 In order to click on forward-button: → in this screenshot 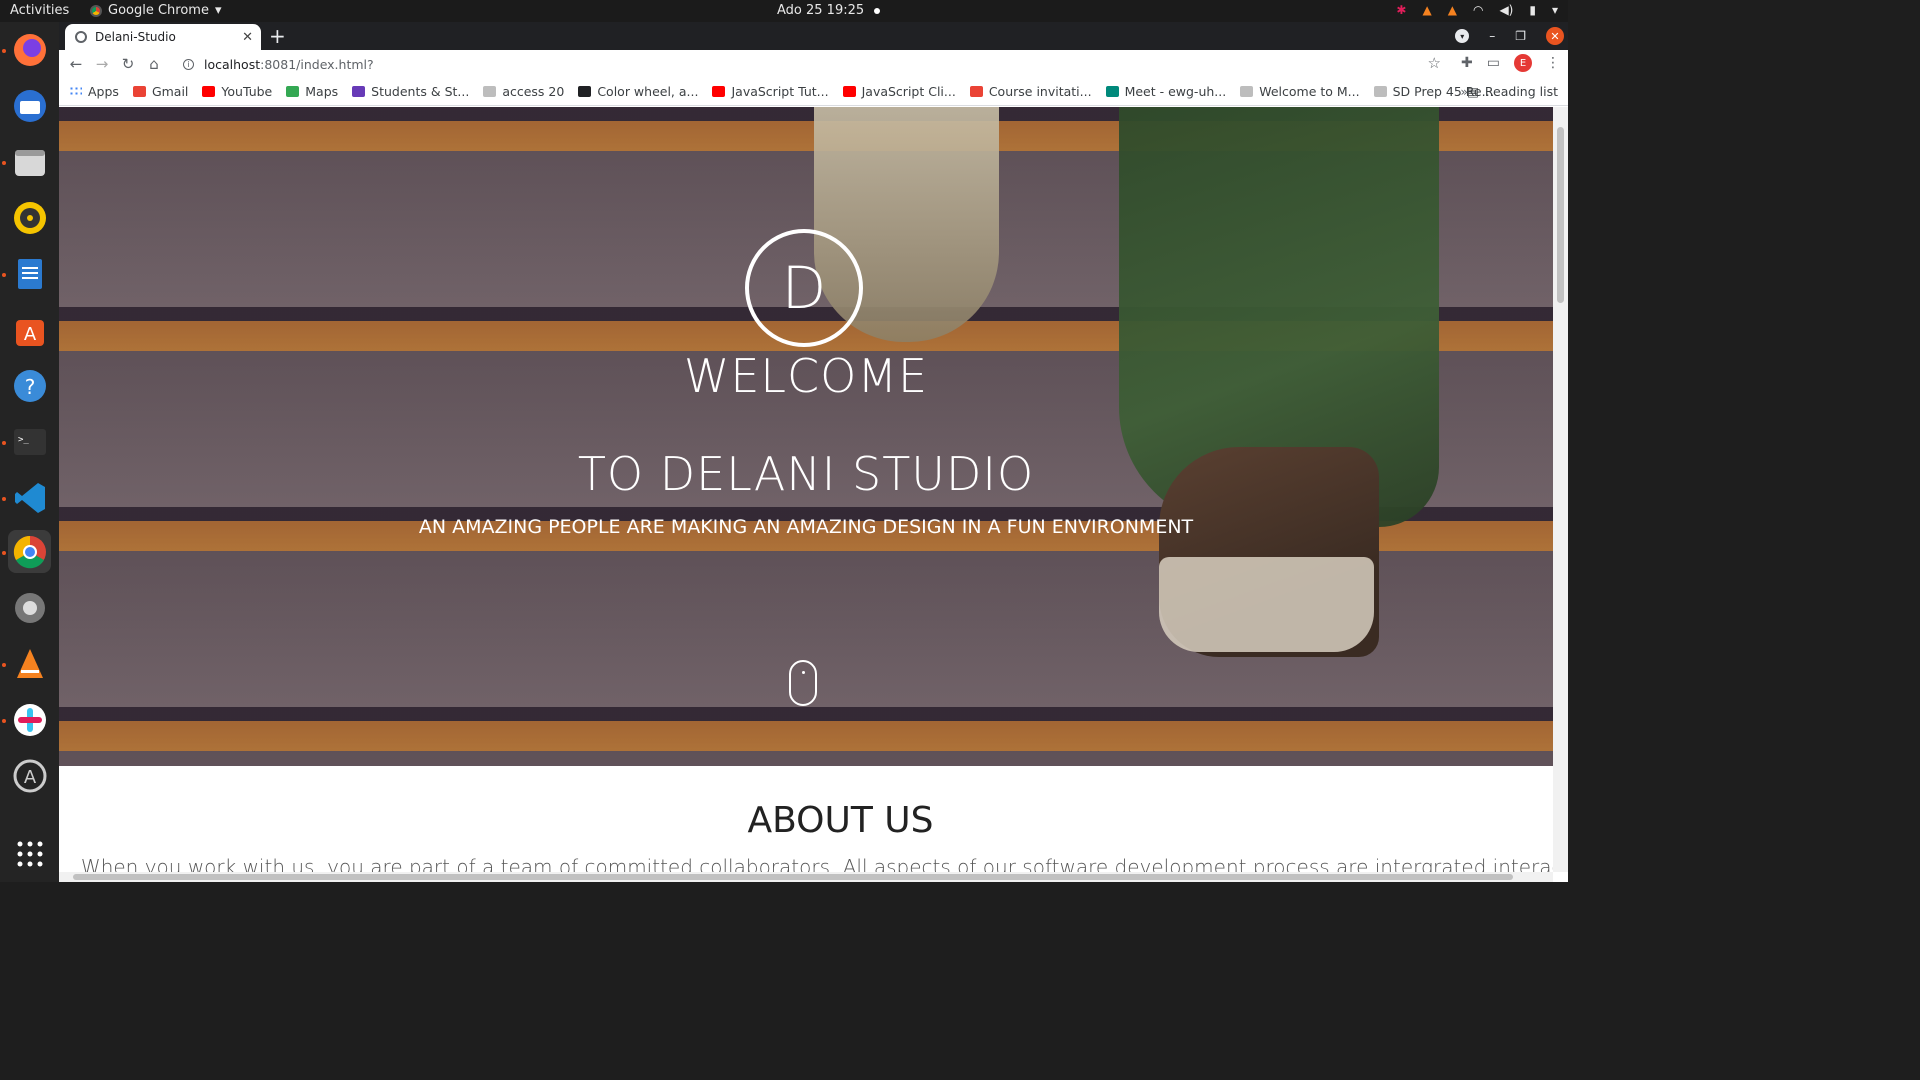, I will do `click(102, 64)`.